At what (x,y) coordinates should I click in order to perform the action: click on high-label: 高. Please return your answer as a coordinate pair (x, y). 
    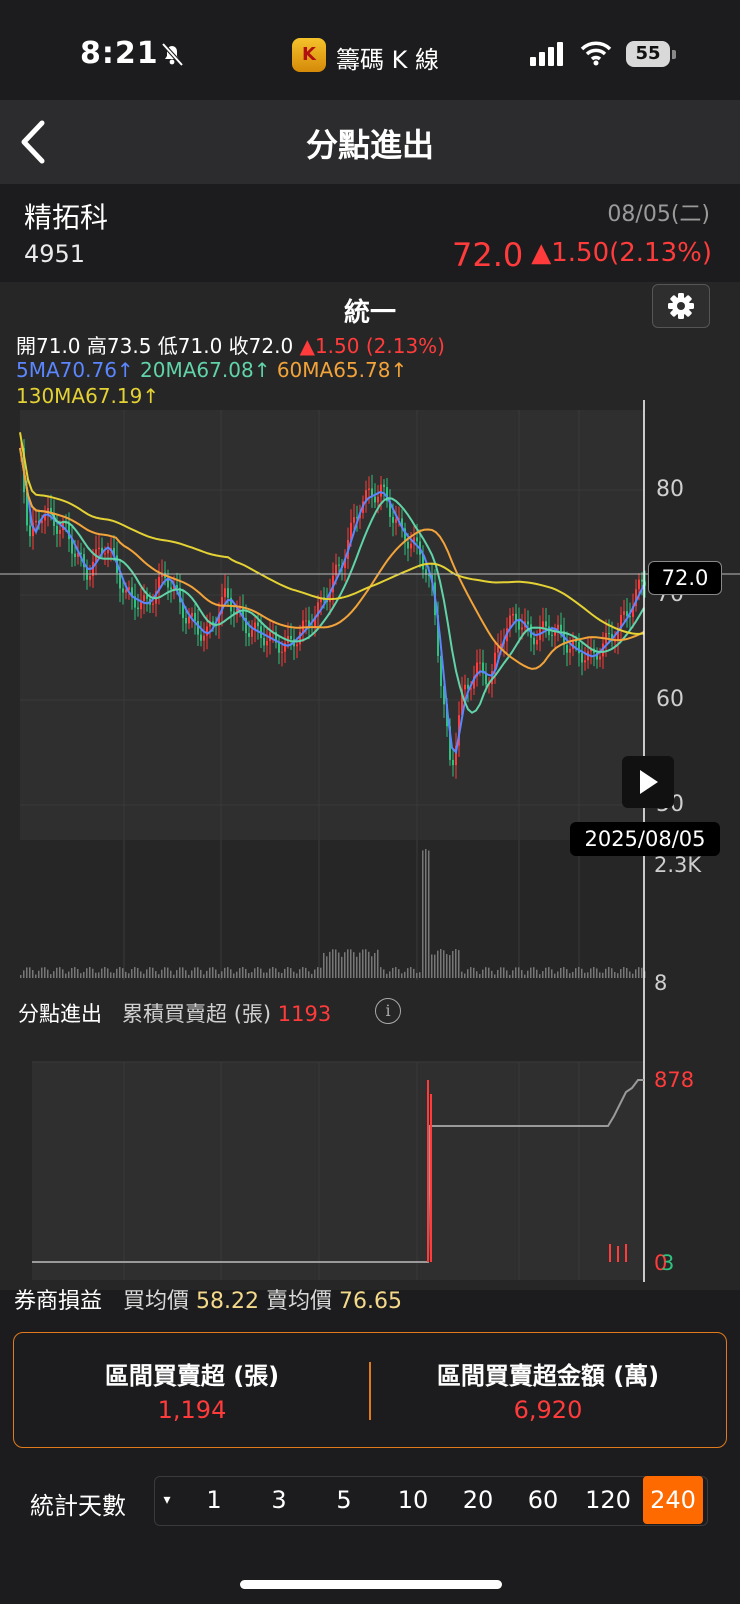
    Looking at the image, I should click on (96, 346).